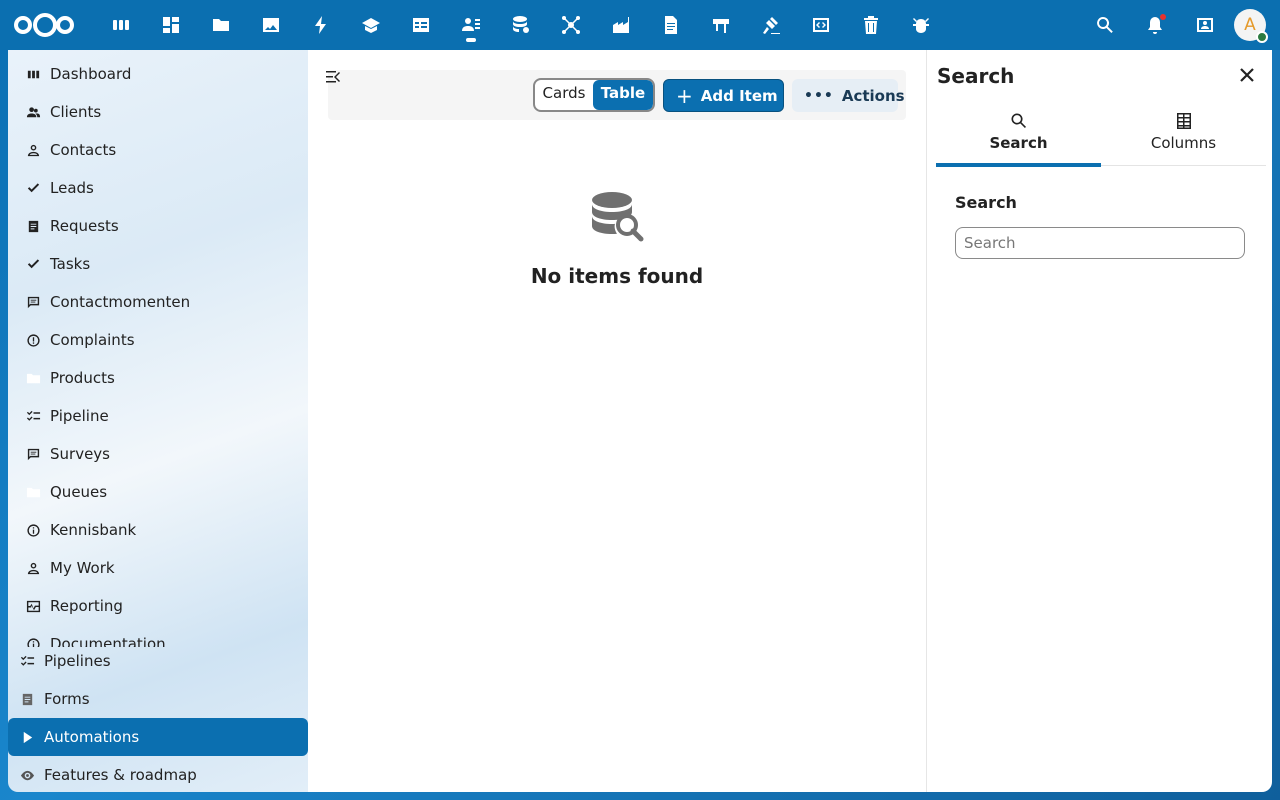 Image resolution: width=1280 pixels, height=800 pixels. What do you see at coordinates (158, 416) in the screenshot?
I see `sidebar-item-pipeline: Pipeline` at bounding box center [158, 416].